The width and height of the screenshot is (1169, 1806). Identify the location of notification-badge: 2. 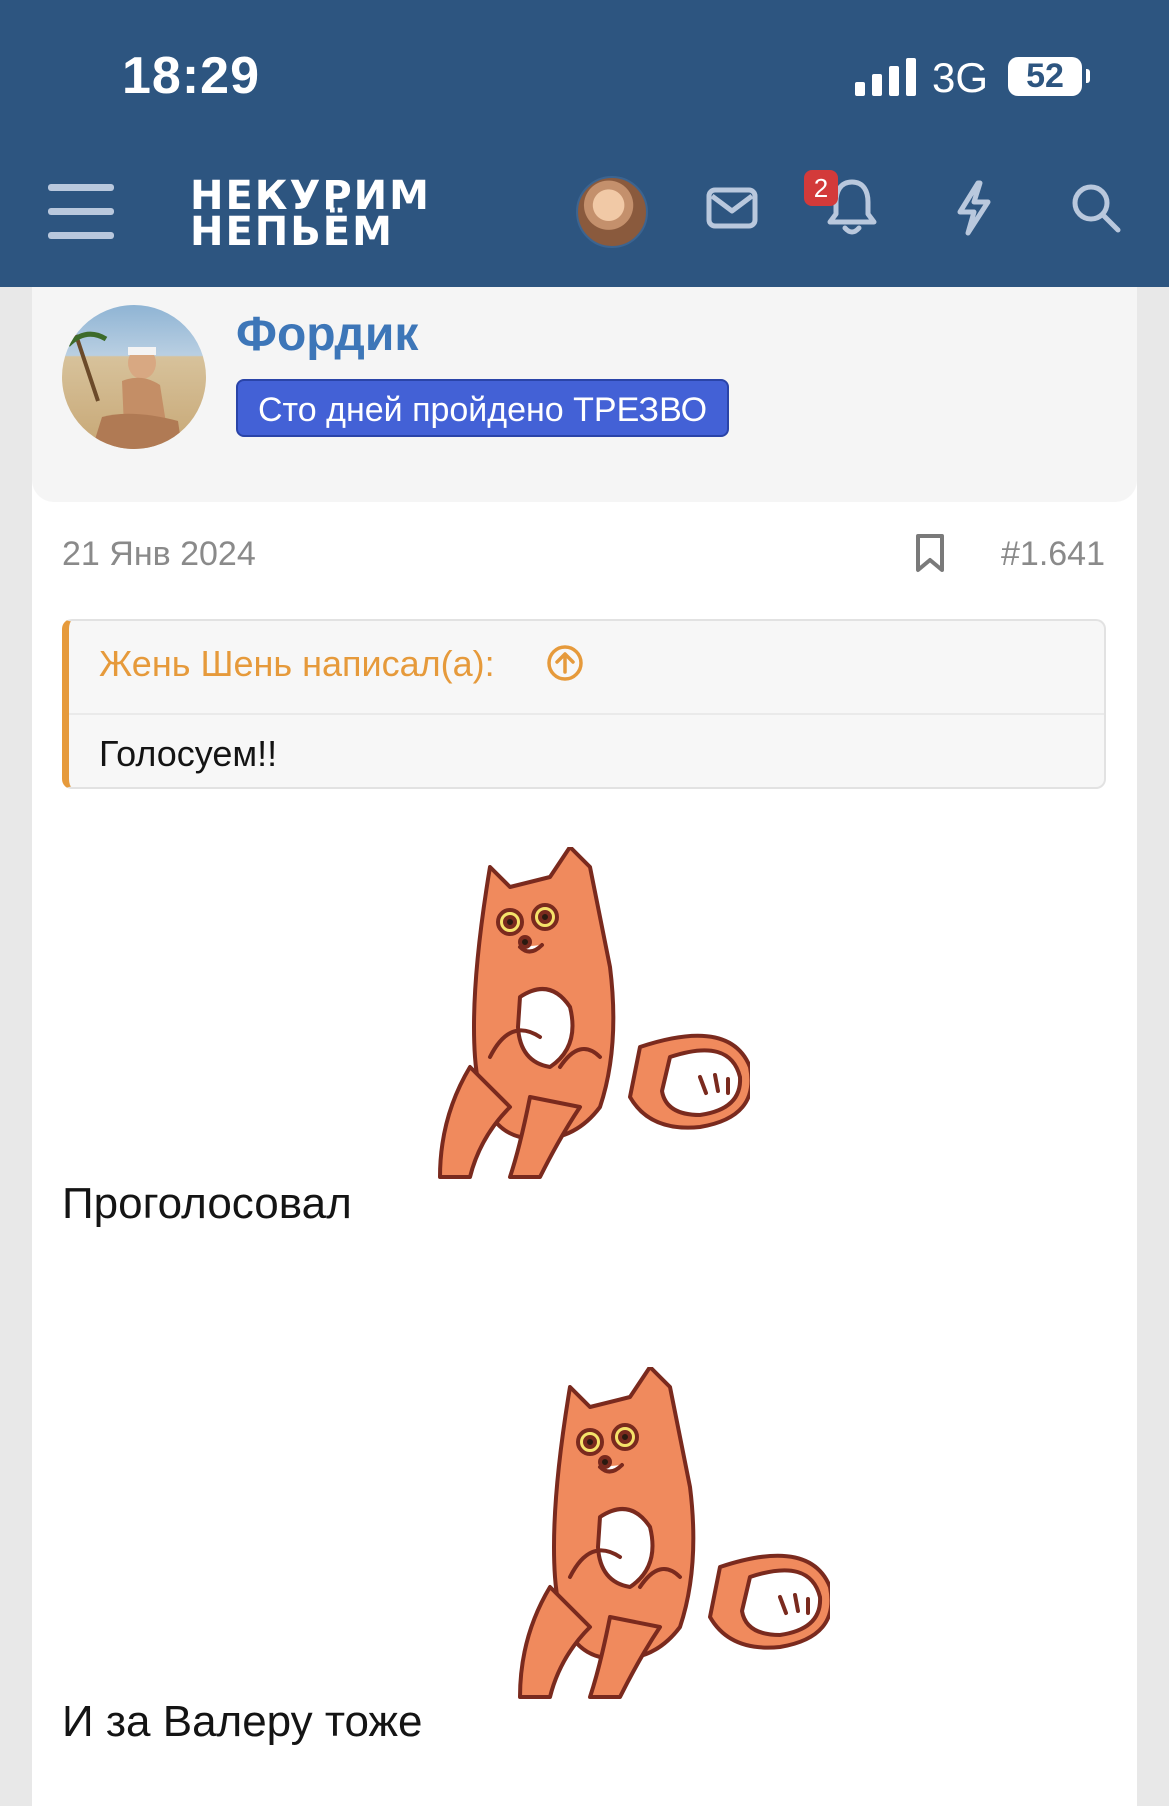
(821, 188).